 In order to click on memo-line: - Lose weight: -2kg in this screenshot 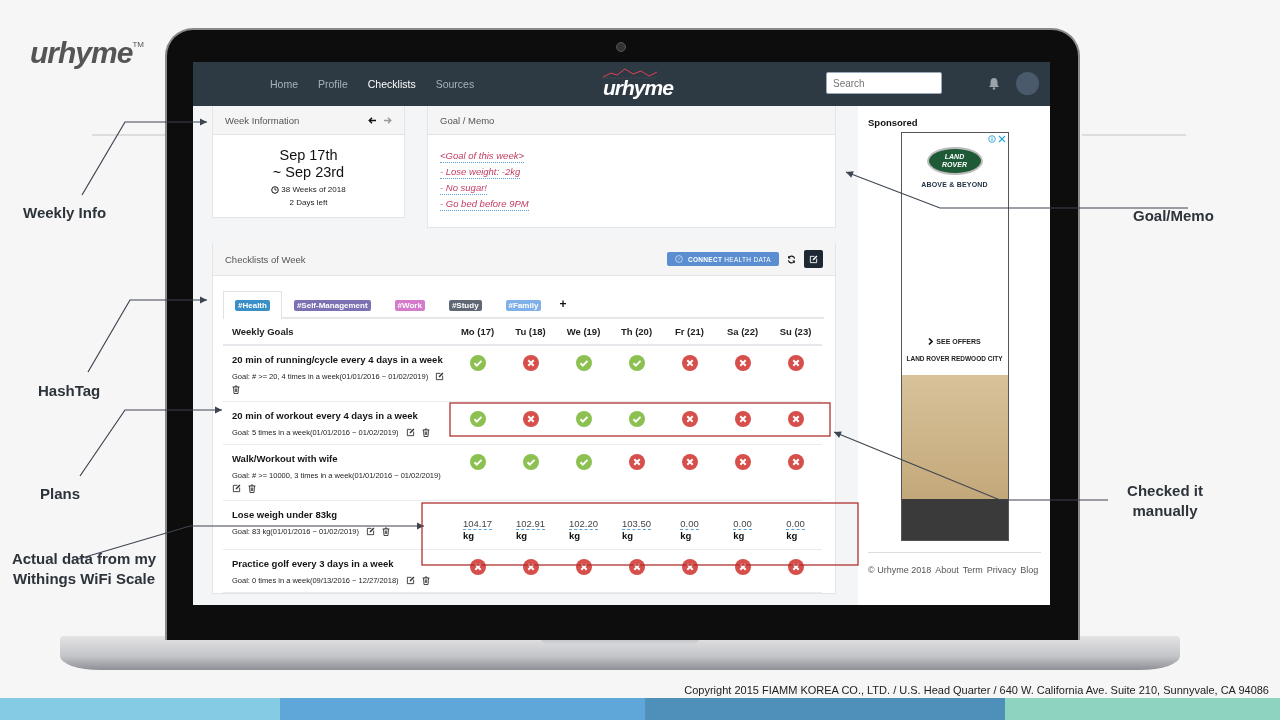, I will do `click(480, 172)`.